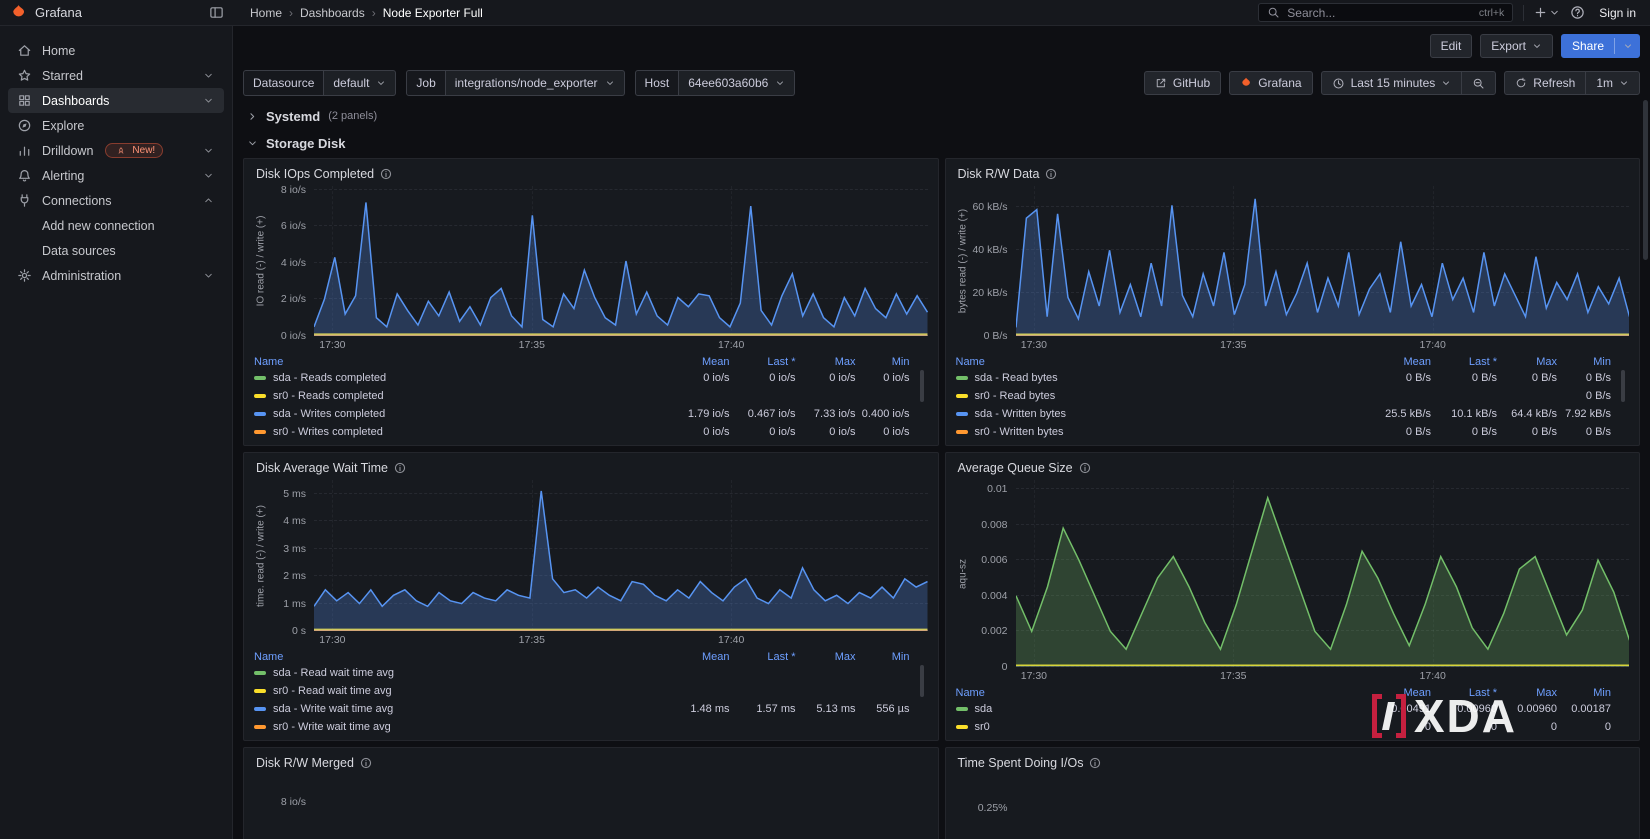 The image size is (1650, 839). What do you see at coordinates (266, 13) in the screenshot?
I see `breadcrumb-home: Home` at bounding box center [266, 13].